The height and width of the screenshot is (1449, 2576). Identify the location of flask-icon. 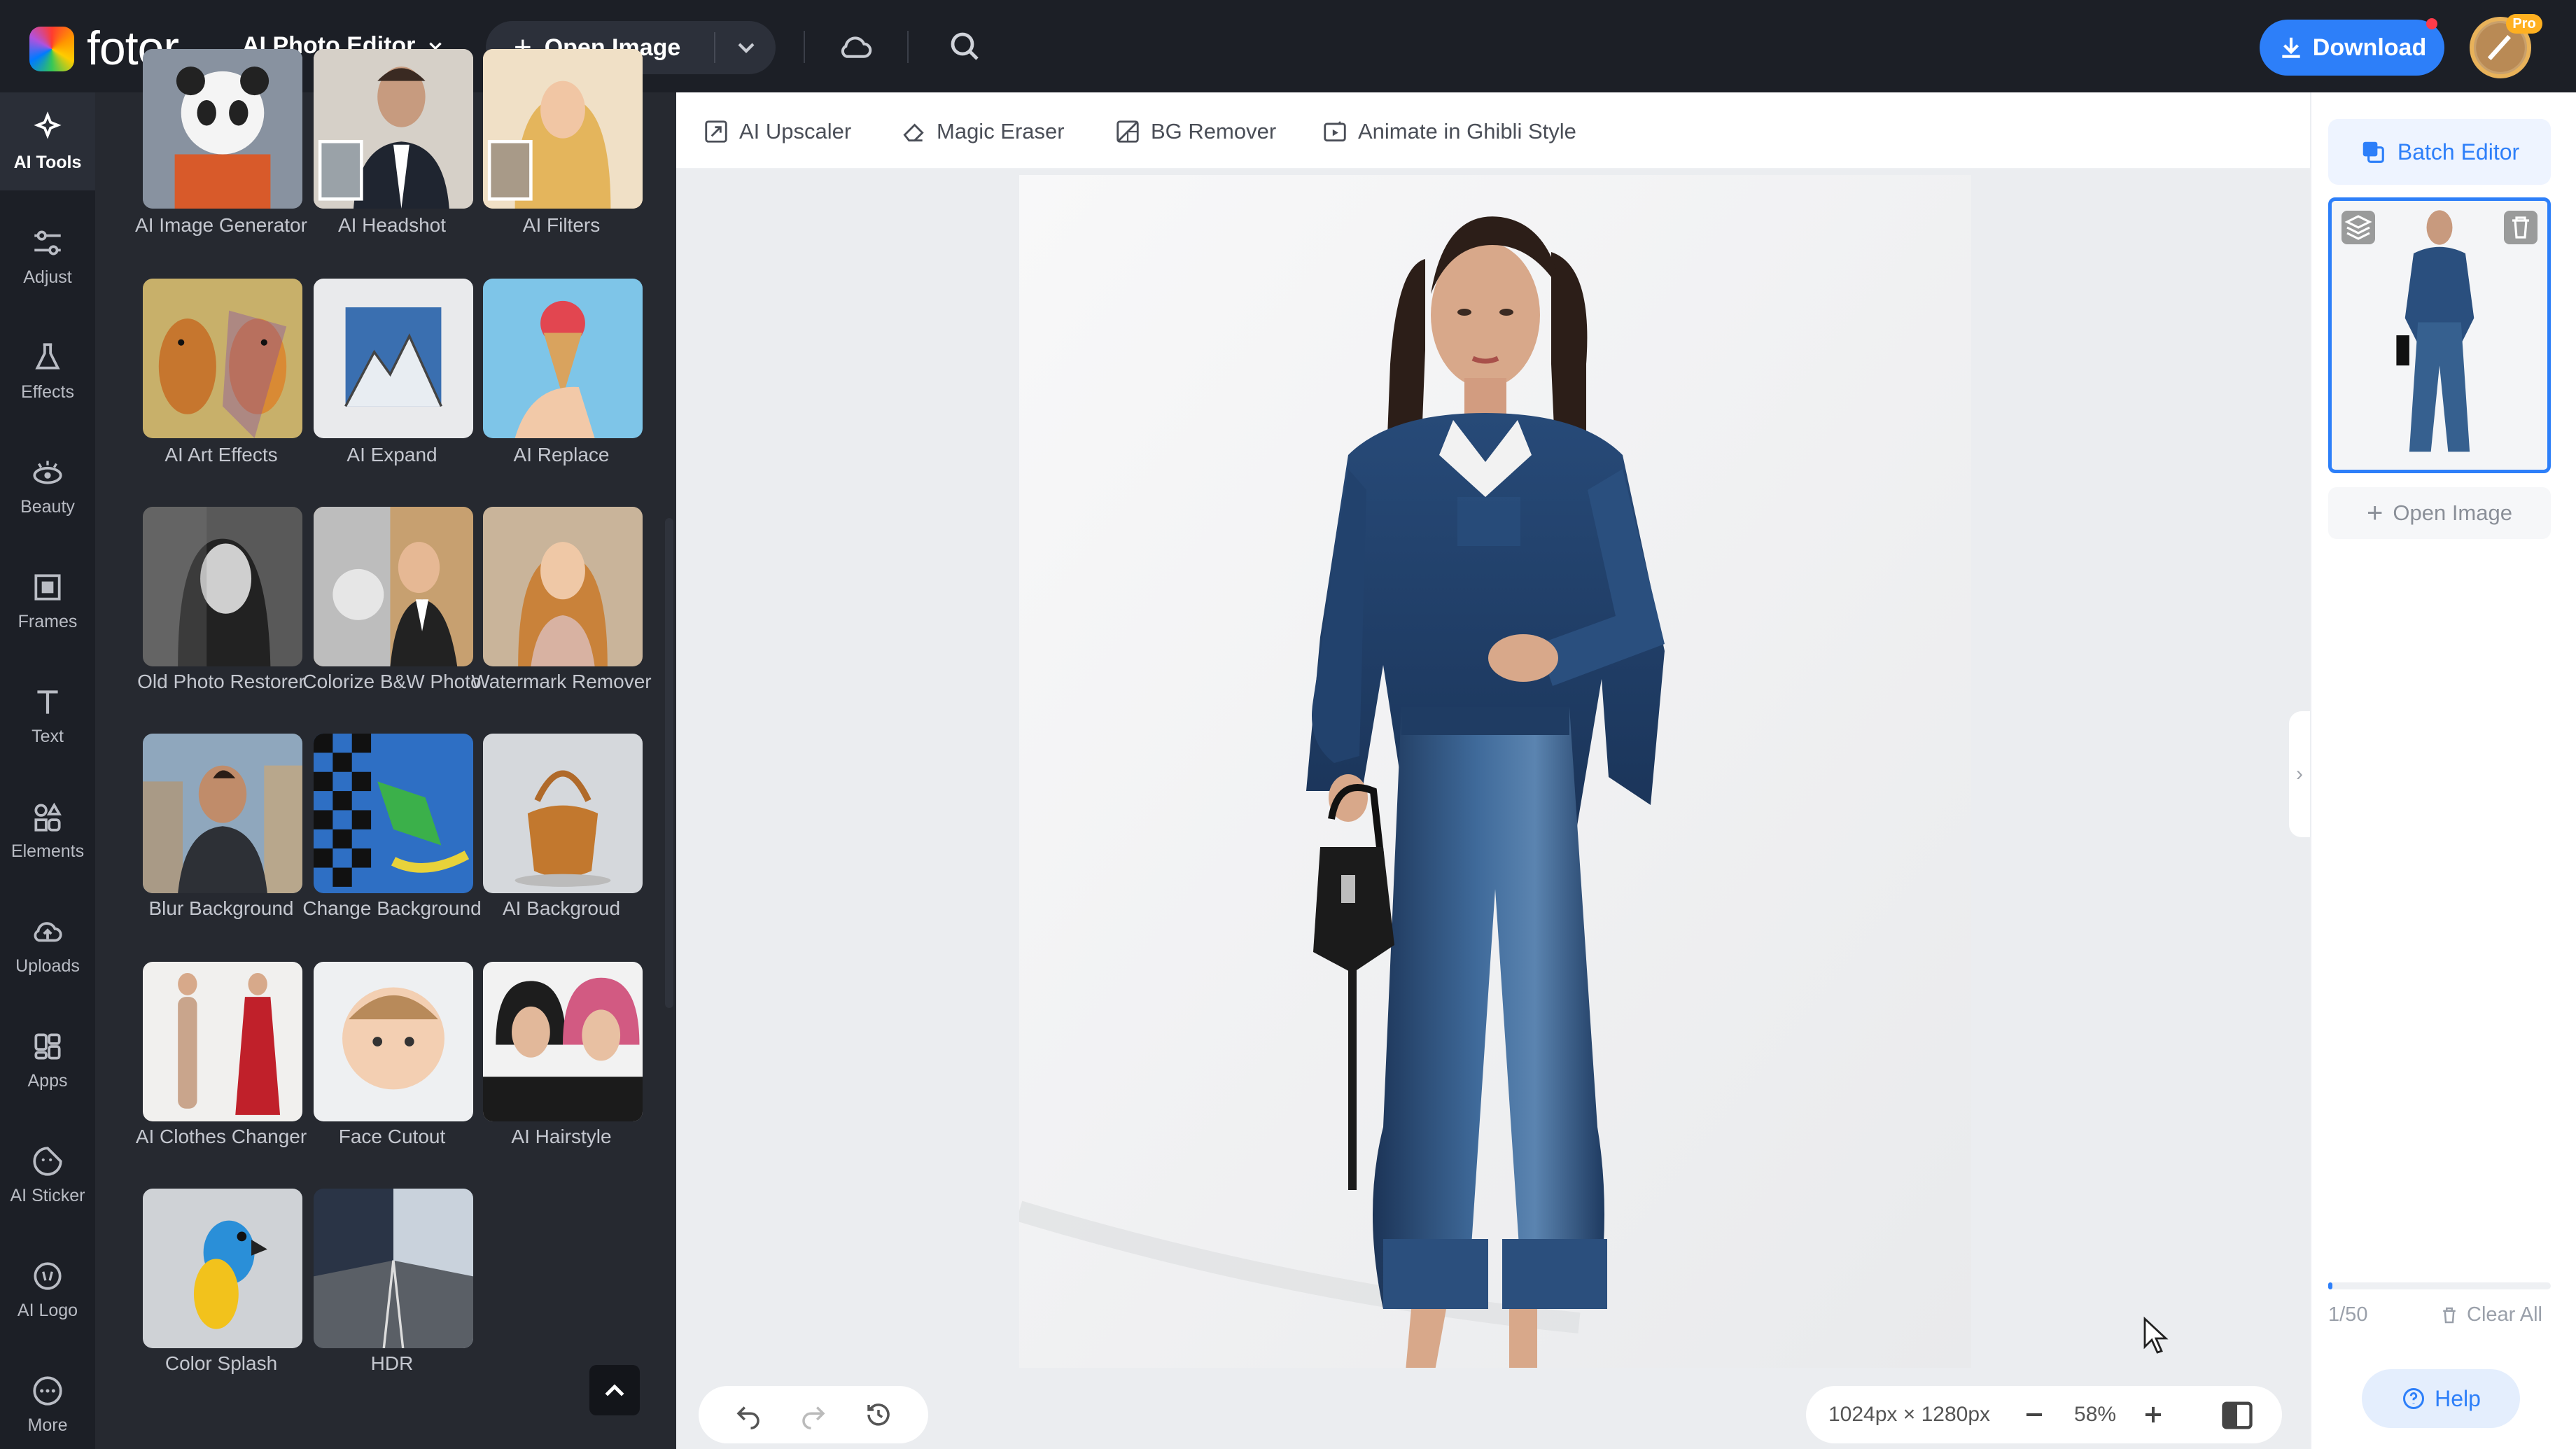
(47, 355).